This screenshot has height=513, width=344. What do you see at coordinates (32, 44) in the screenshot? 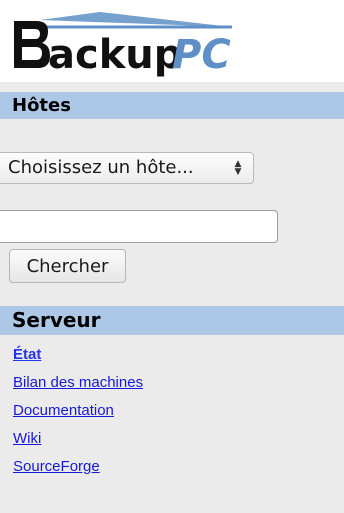
I see `logo-b-glyph` at bounding box center [32, 44].